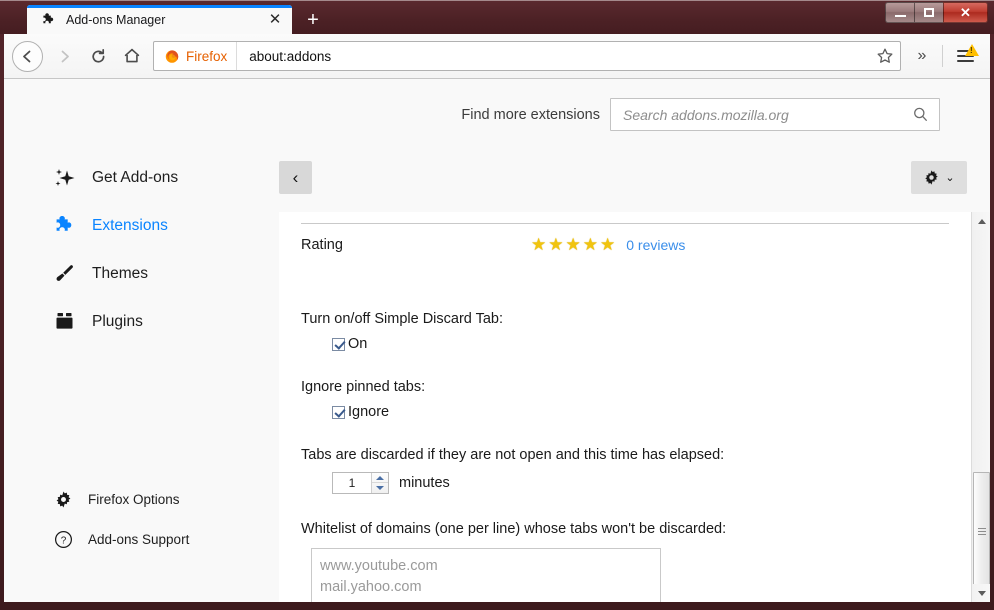  I want to click on scrollbar-thumb, so click(981, 532).